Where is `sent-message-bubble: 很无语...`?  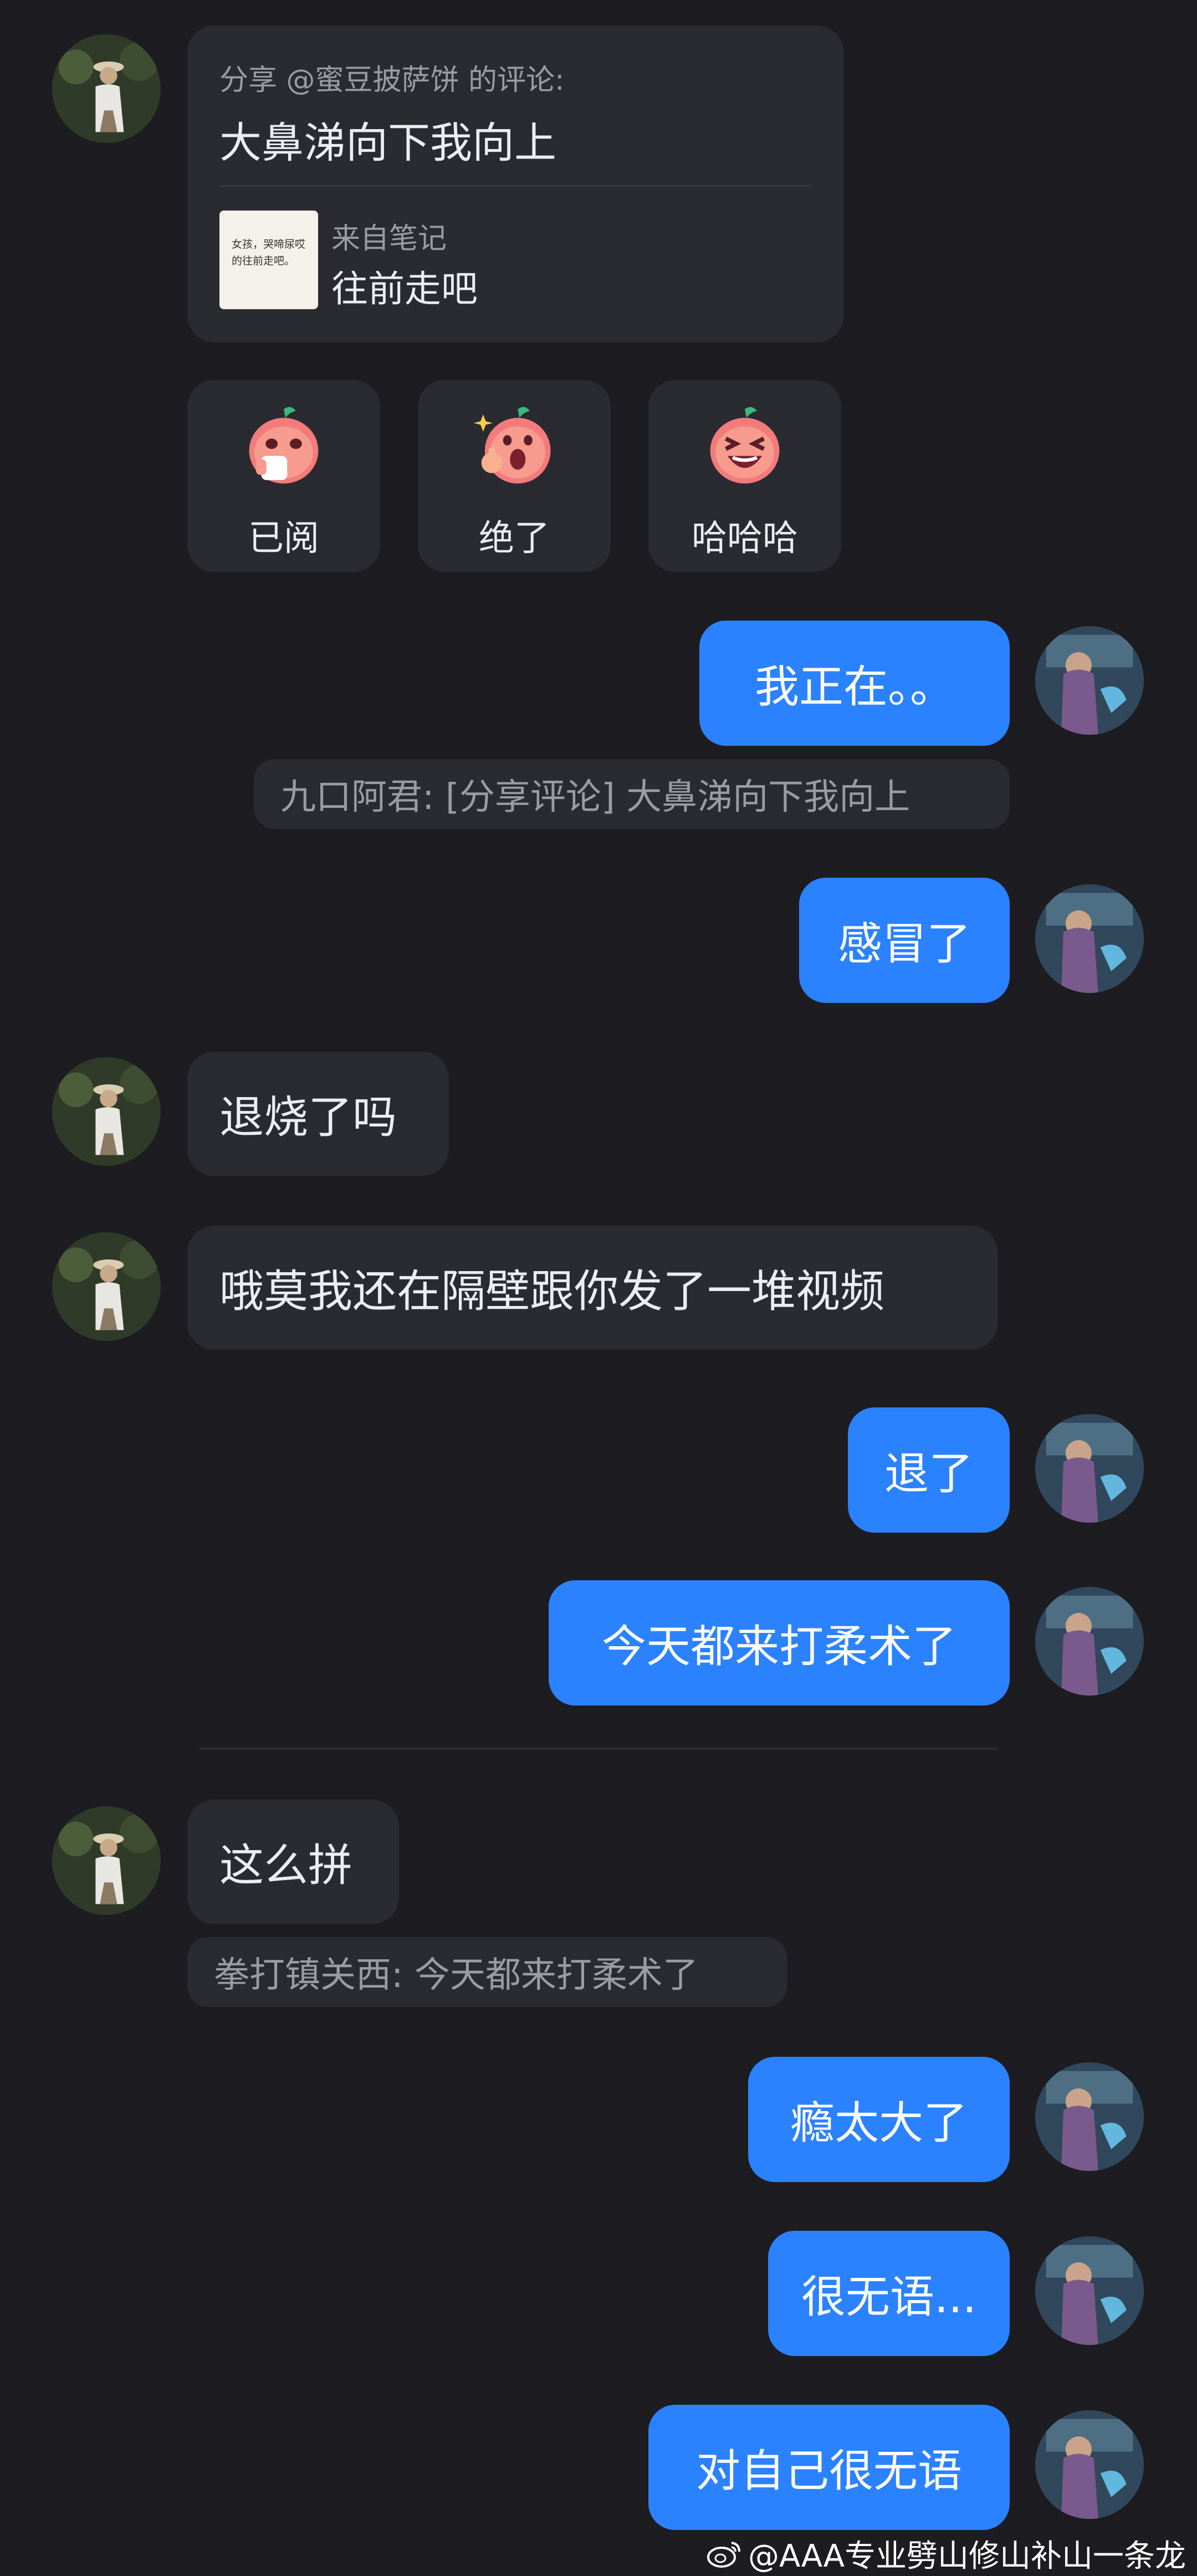 sent-message-bubble: 很无语... is located at coordinates (889, 2293).